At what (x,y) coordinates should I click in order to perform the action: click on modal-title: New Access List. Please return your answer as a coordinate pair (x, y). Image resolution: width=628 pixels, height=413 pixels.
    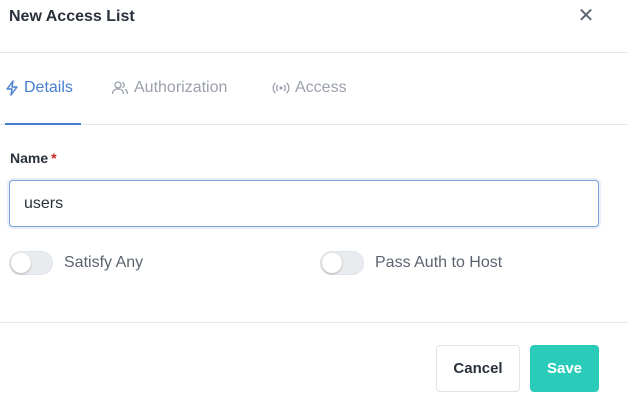
    Looking at the image, I should click on (72, 16).